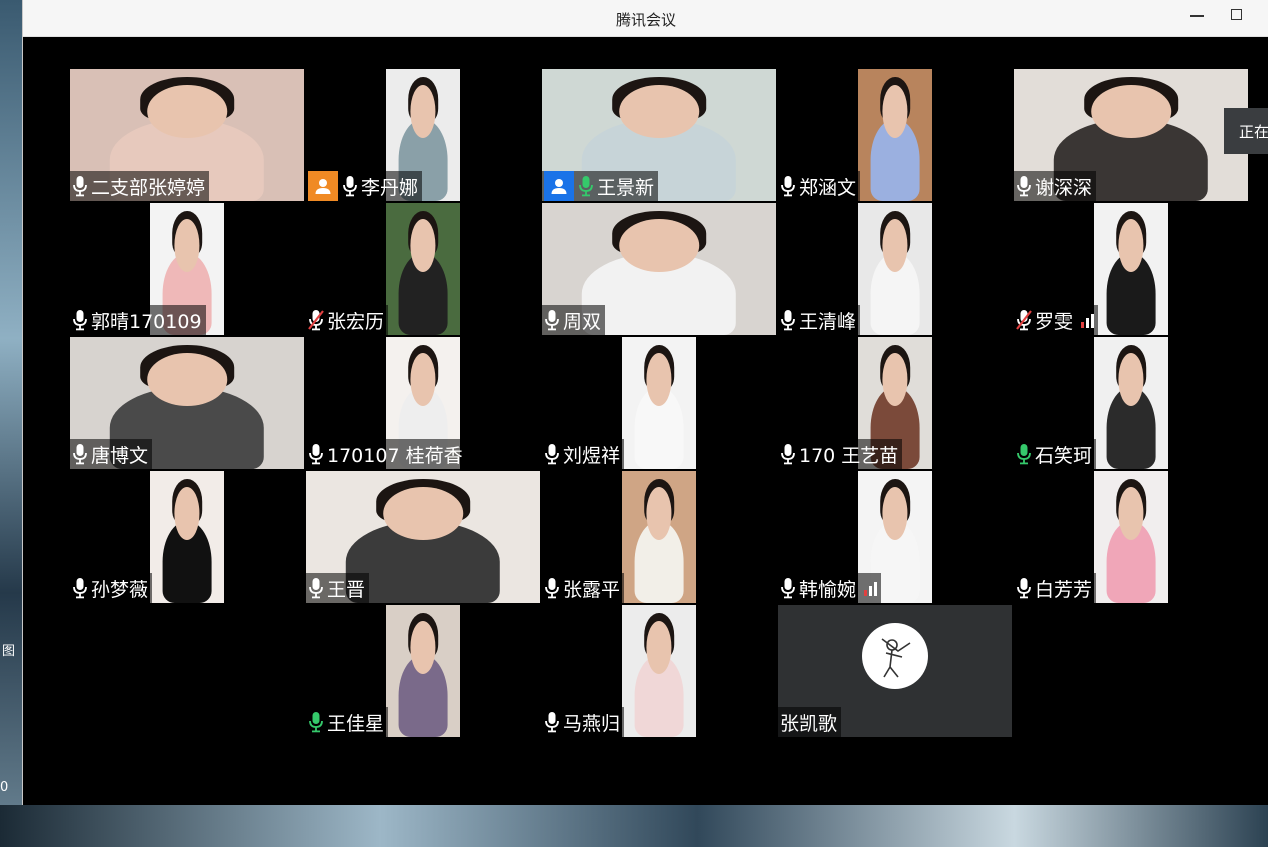 This screenshot has height=847, width=1268. What do you see at coordinates (120, 589) in the screenshot?
I see `participant-name: 孙梦薇` at bounding box center [120, 589].